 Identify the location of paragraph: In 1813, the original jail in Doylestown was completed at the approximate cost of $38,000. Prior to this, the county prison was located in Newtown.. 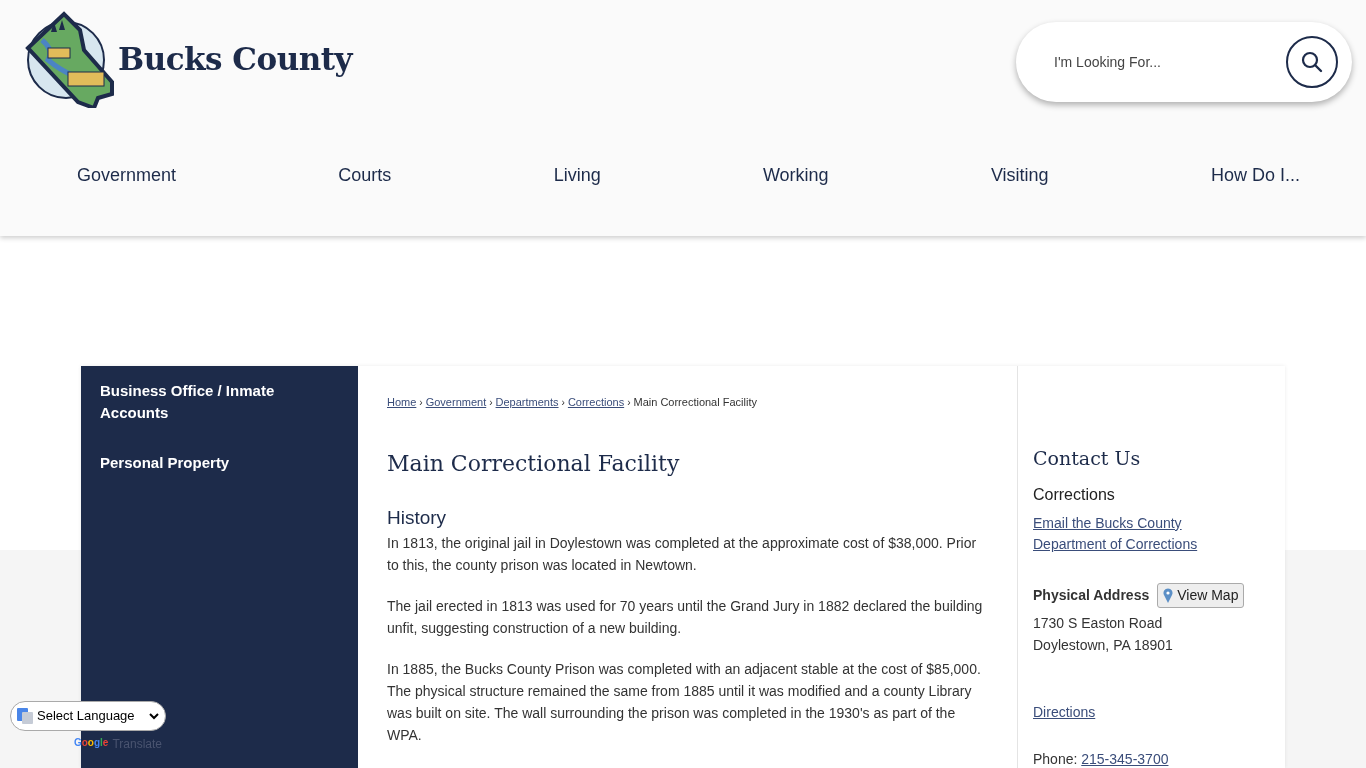
(682, 554).